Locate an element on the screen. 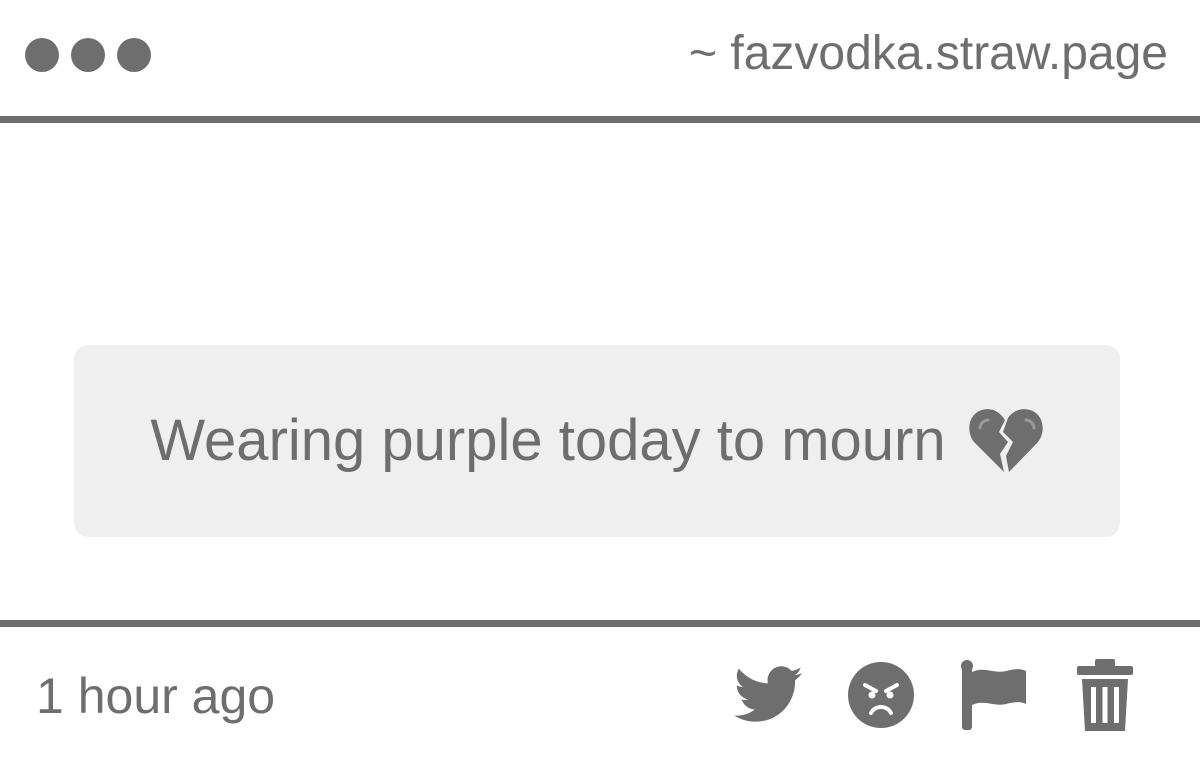  page-url: ~ fazvodka.straw.page is located at coordinates (928, 53).